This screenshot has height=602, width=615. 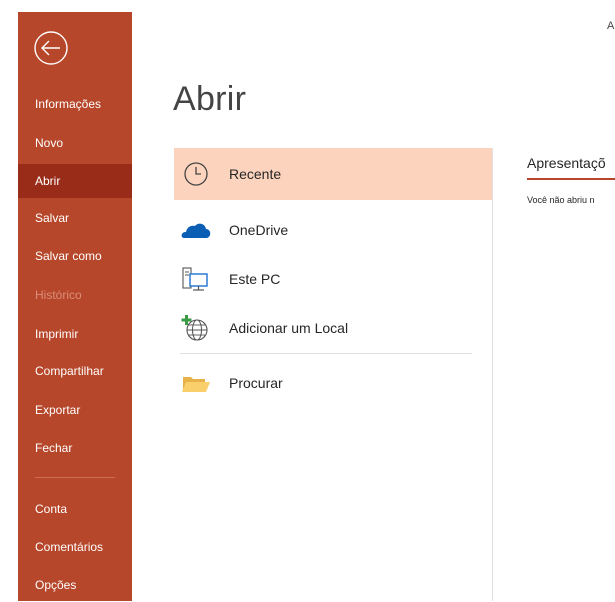 I want to click on clock-icon, so click(x=196, y=174).